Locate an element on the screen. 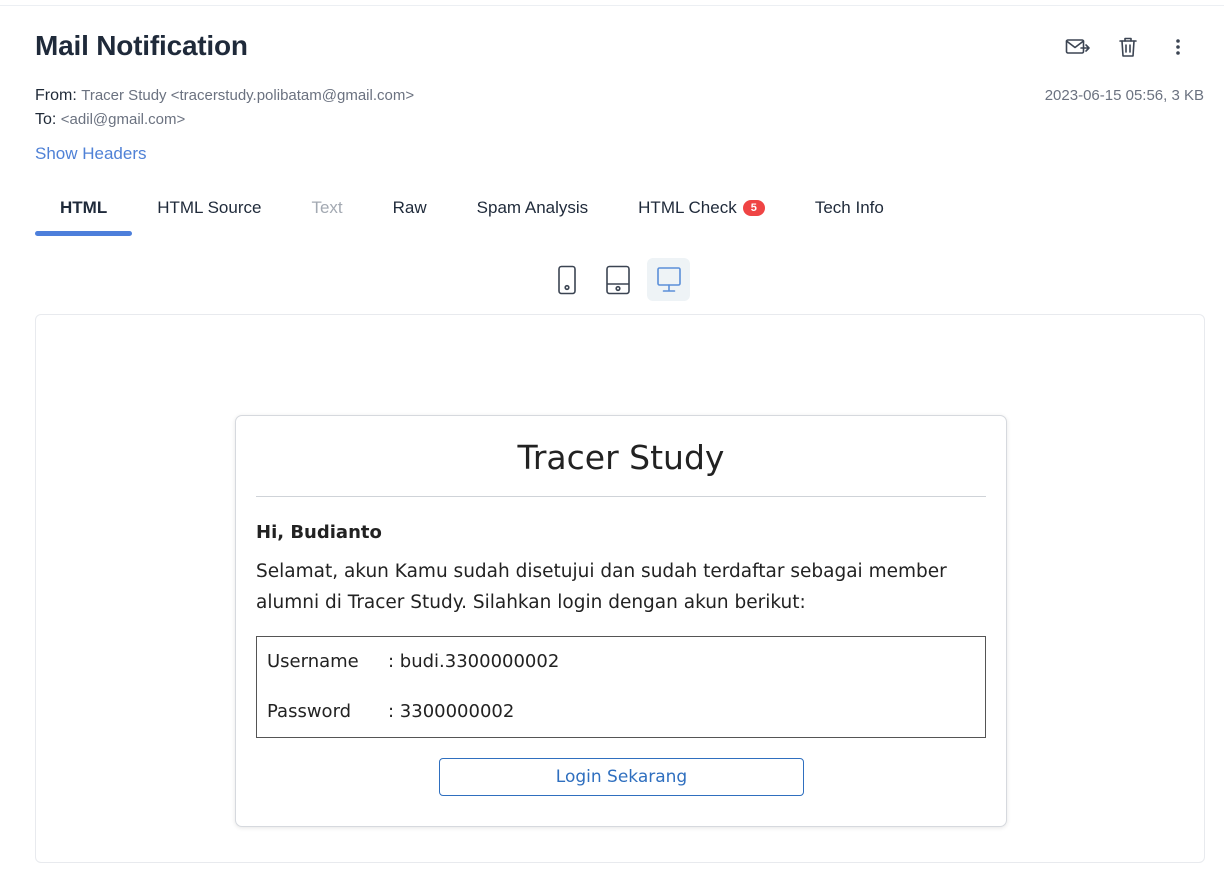 The height and width of the screenshot is (880, 1224). tab-label: HTML Check is located at coordinates (687, 207).